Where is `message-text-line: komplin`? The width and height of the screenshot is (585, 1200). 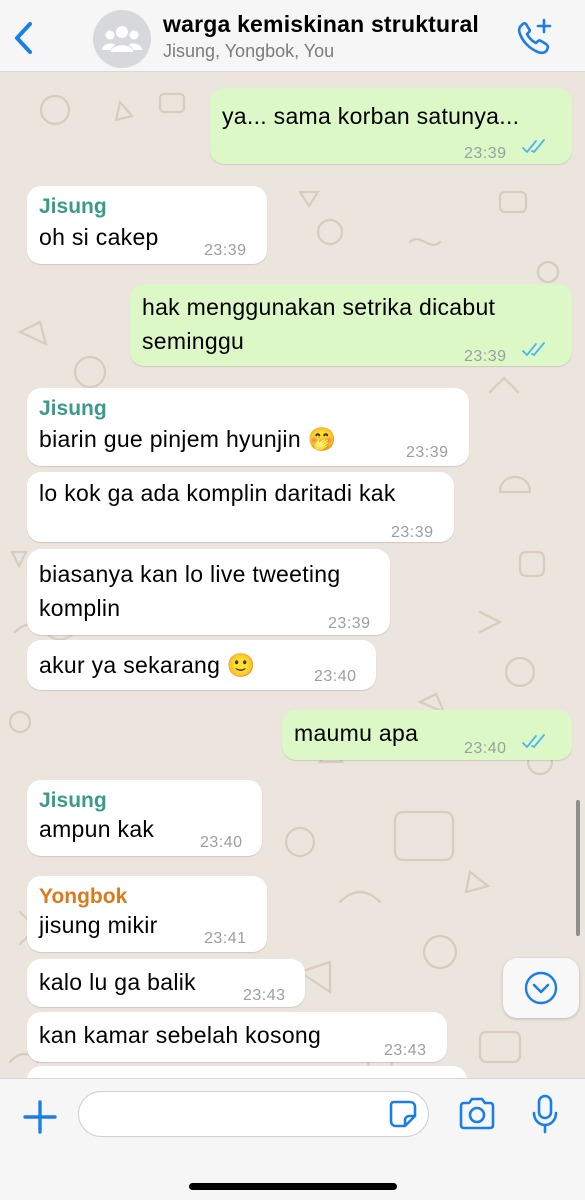 message-text-line: komplin is located at coordinates (80, 608).